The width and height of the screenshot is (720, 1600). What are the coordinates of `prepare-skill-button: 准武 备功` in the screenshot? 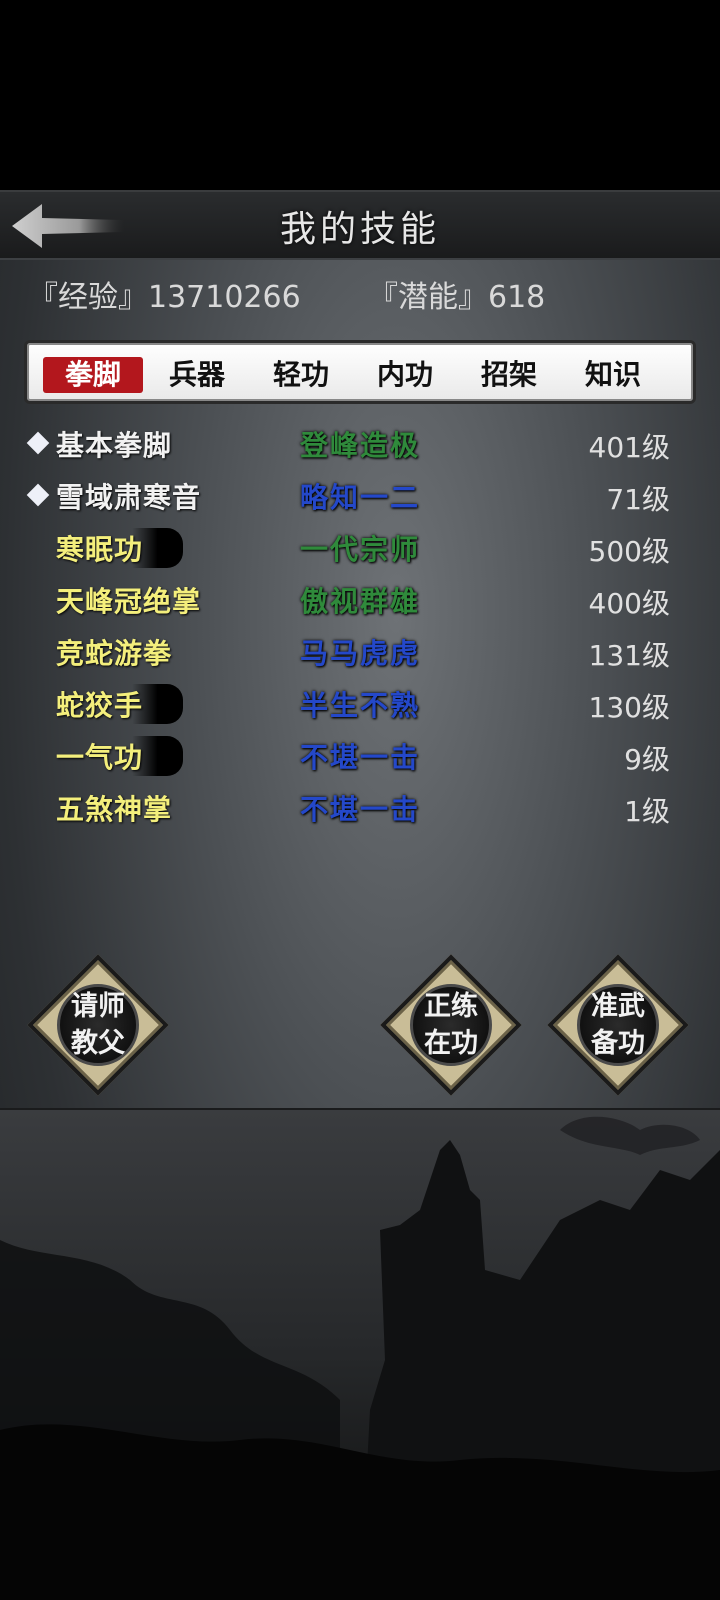 It's located at (618, 1025).